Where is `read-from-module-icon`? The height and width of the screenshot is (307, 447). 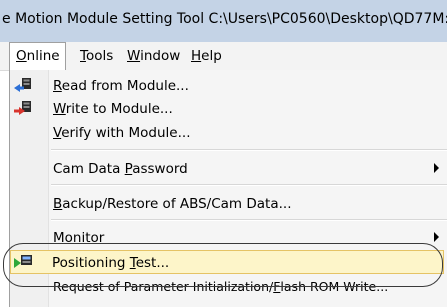
read-from-module-icon is located at coordinates (22, 85).